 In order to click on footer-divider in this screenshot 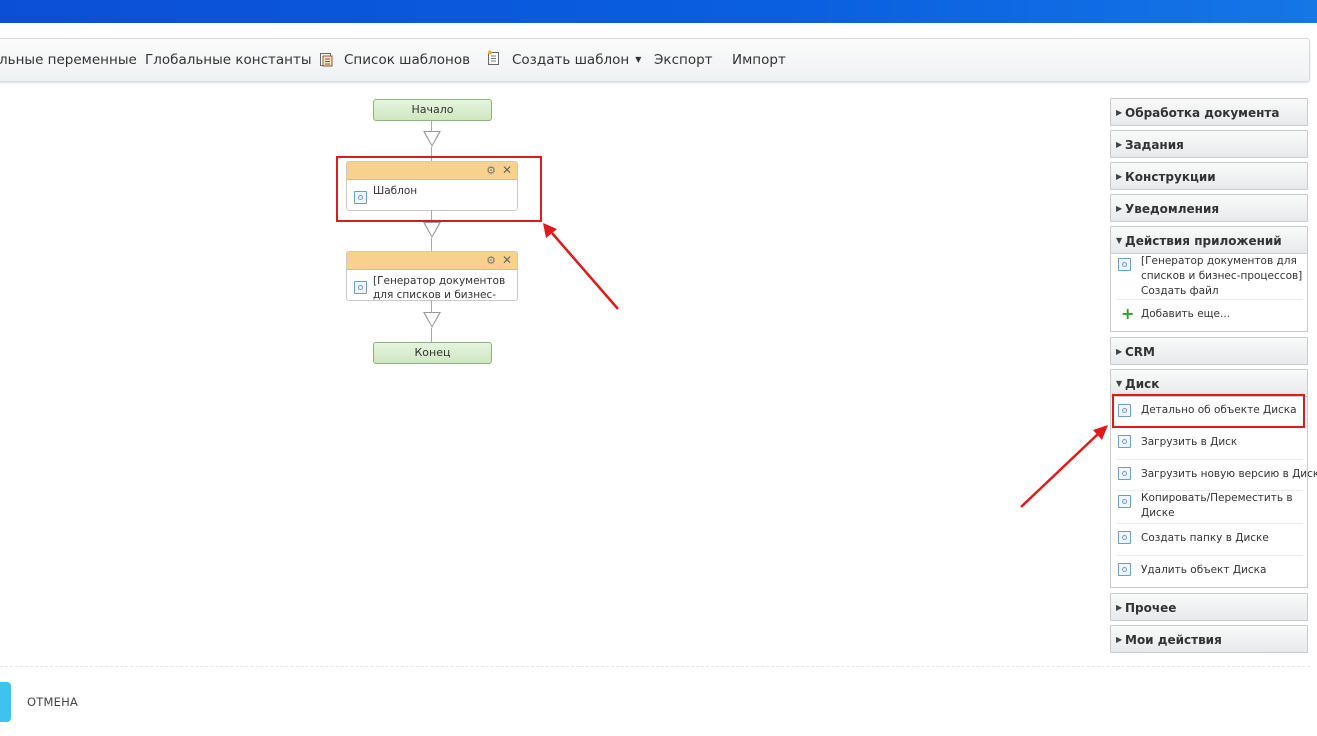, I will do `click(655, 666)`.